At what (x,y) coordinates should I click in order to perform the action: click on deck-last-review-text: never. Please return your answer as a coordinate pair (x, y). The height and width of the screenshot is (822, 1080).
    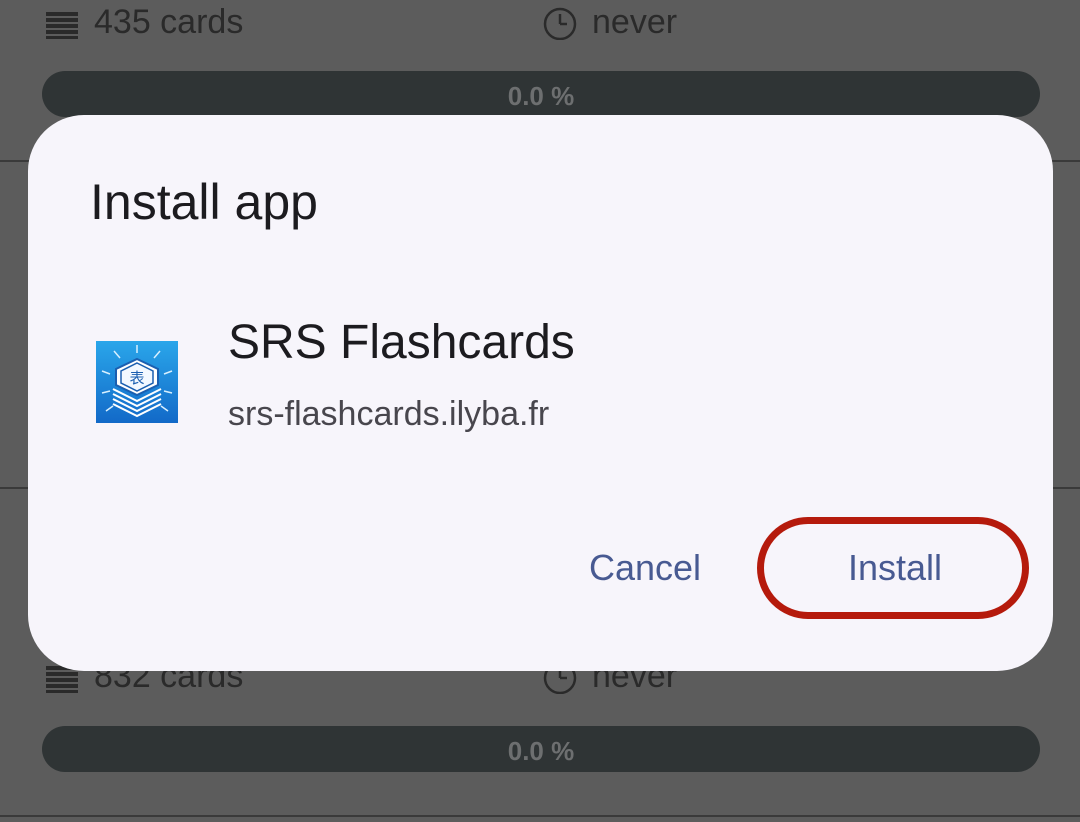
    Looking at the image, I should click on (635, 22).